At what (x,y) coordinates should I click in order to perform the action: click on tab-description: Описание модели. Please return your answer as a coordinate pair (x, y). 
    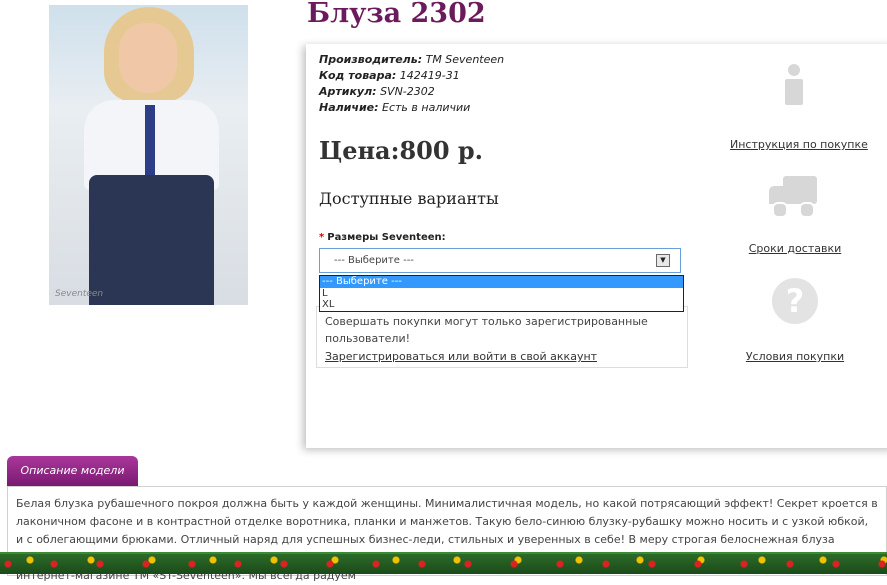
    Looking at the image, I should click on (72, 471).